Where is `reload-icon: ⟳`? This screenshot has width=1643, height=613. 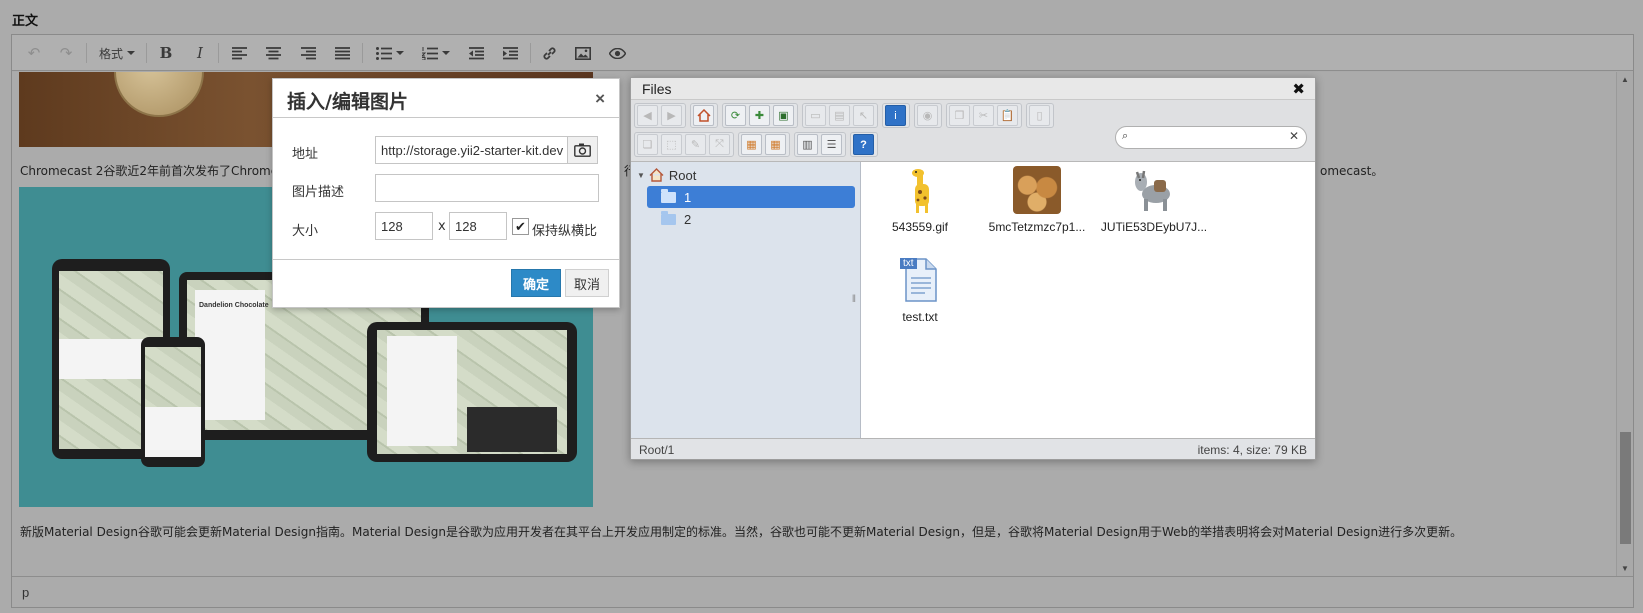 reload-icon: ⟳ is located at coordinates (735, 115).